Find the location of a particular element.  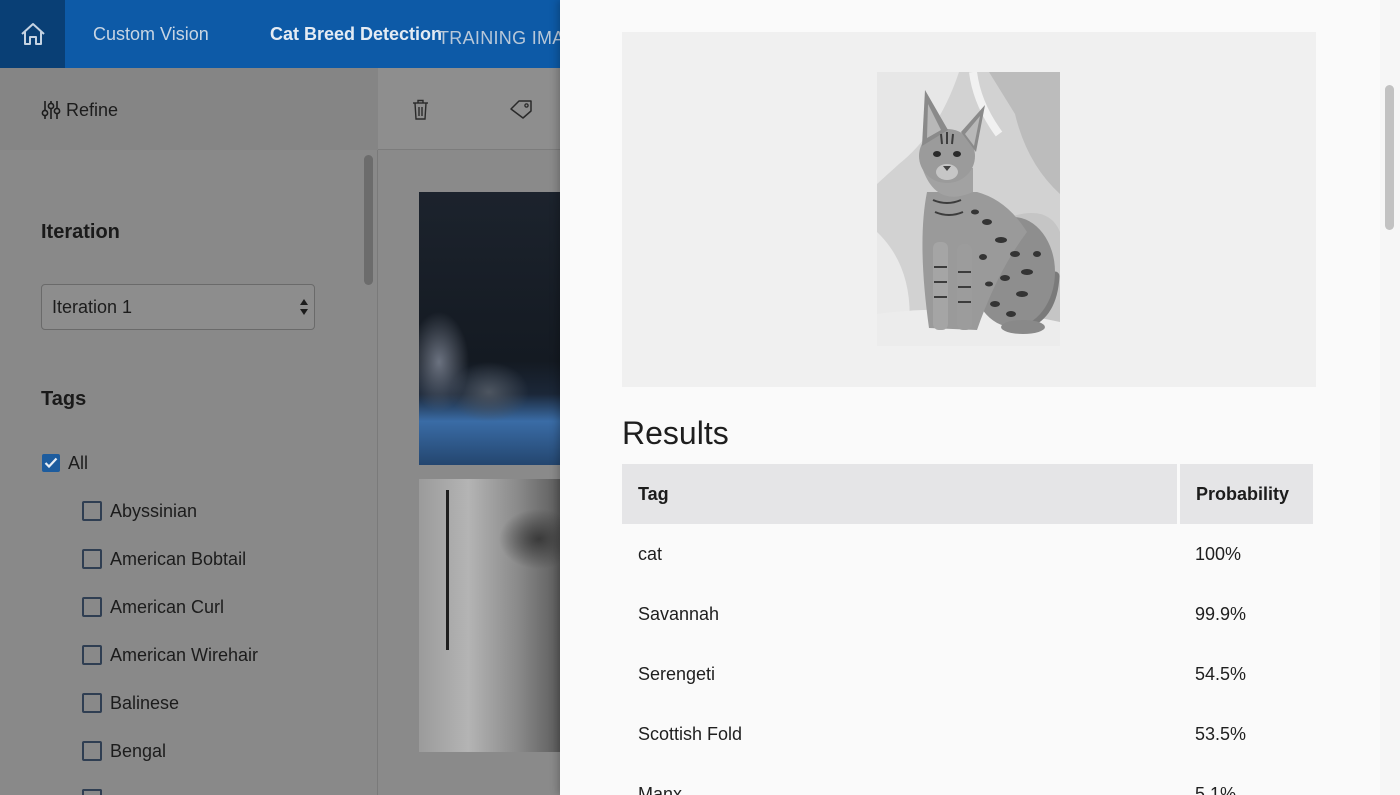

probability-cell: 53.5% is located at coordinates (1221, 734).